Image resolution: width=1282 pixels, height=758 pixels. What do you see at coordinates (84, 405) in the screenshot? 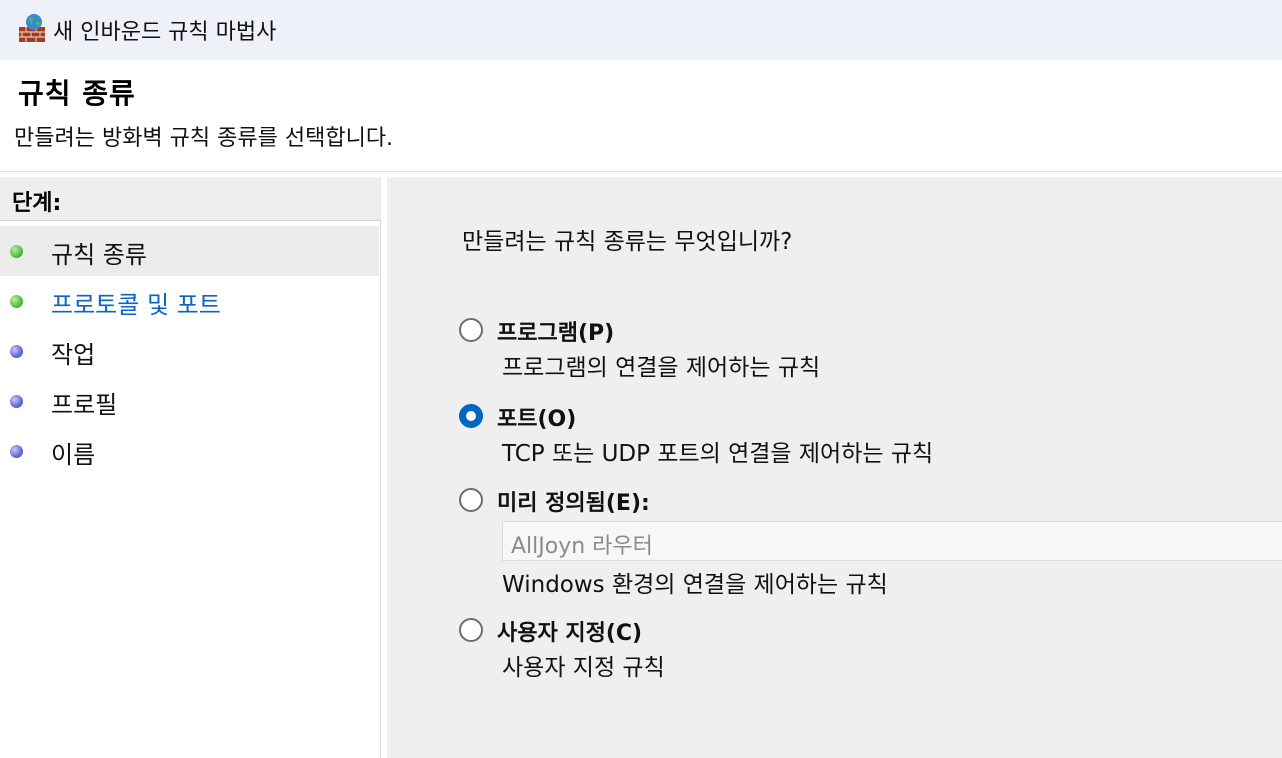
I see `step-label: 프로필` at bounding box center [84, 405].